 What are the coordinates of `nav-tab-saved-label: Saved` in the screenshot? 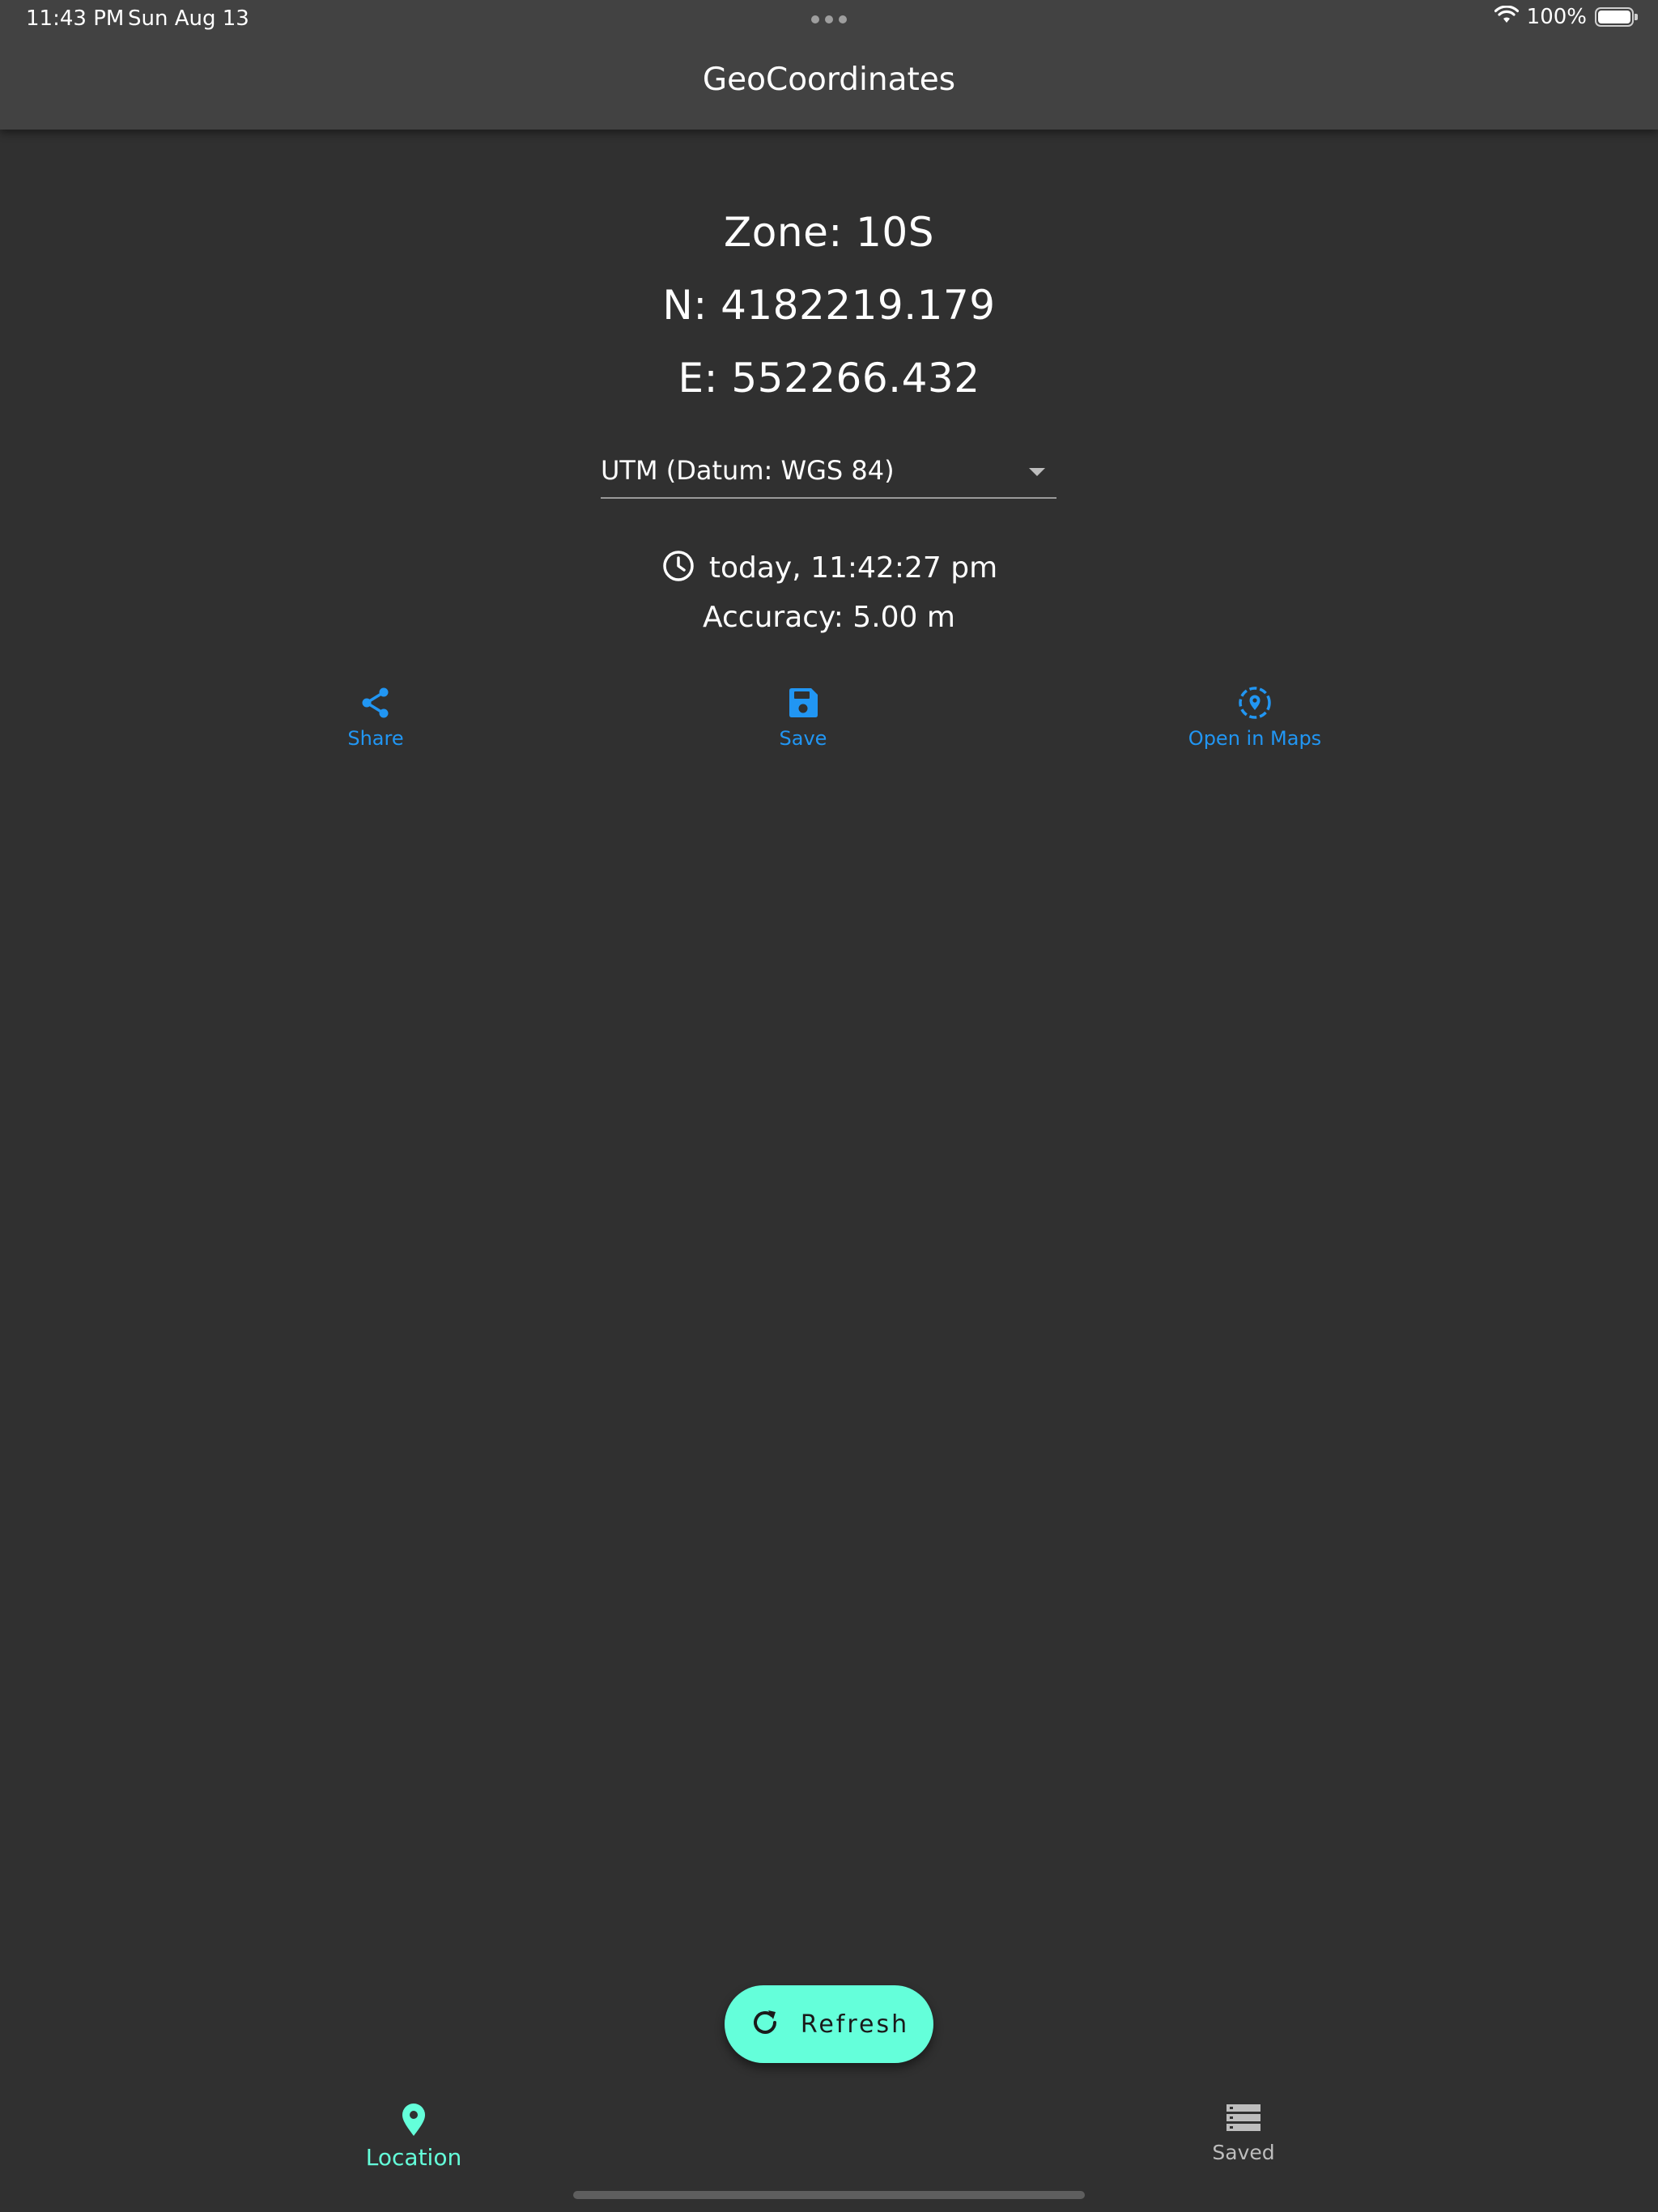 It's located at (1243, 2152).